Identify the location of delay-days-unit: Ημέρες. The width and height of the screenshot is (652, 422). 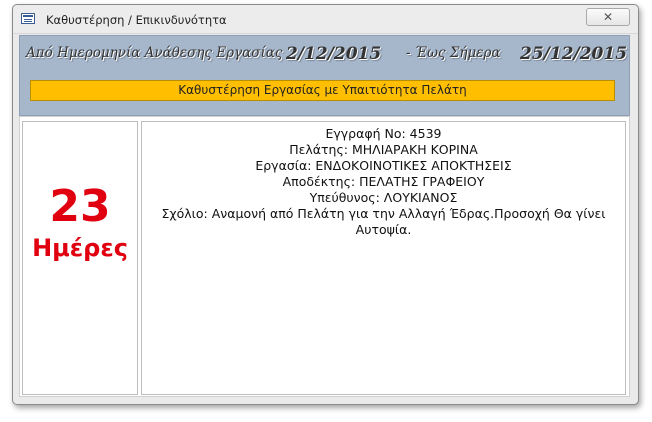
(80, 248).